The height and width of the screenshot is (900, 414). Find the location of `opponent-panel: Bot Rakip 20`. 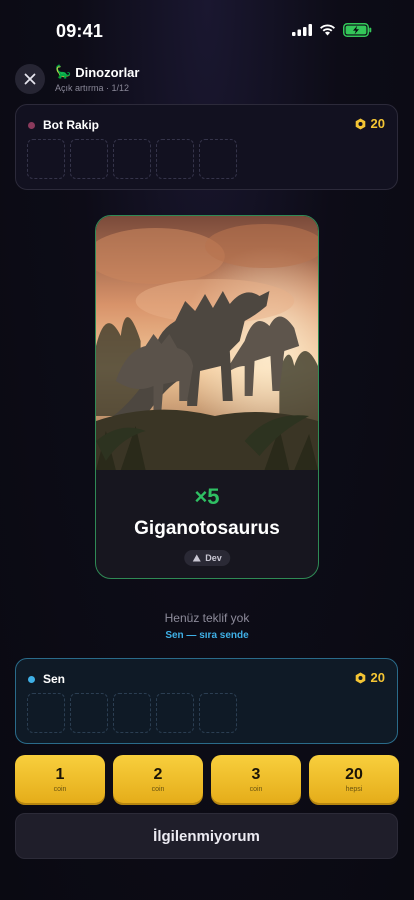

opponent-panel: Bot Rakip 20 is located at coordinates (206, 147).